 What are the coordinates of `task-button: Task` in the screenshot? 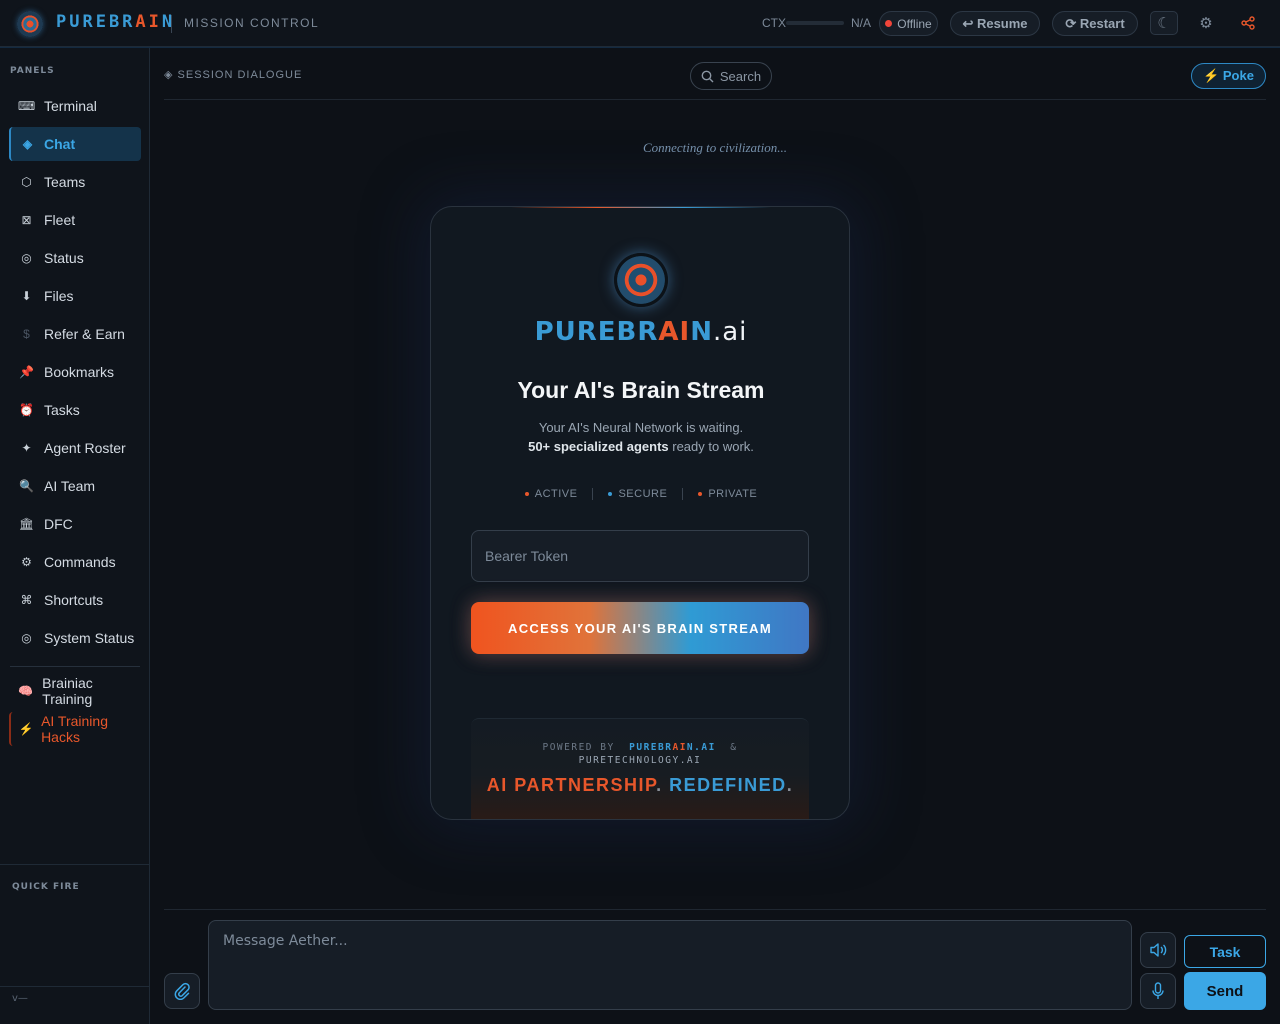 It's located at (1225, 951).